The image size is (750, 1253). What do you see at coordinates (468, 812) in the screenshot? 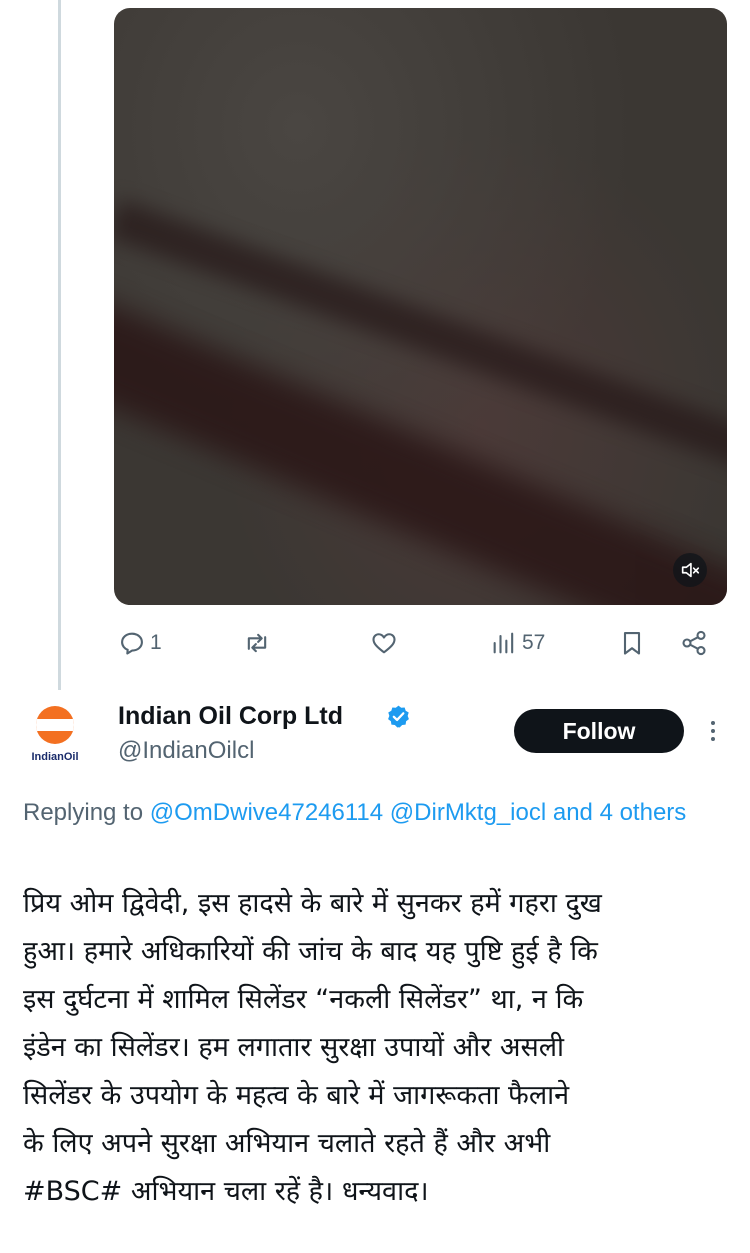
I see `mention-link: @DirMktg_iocl` at bounding box center [468, 812].